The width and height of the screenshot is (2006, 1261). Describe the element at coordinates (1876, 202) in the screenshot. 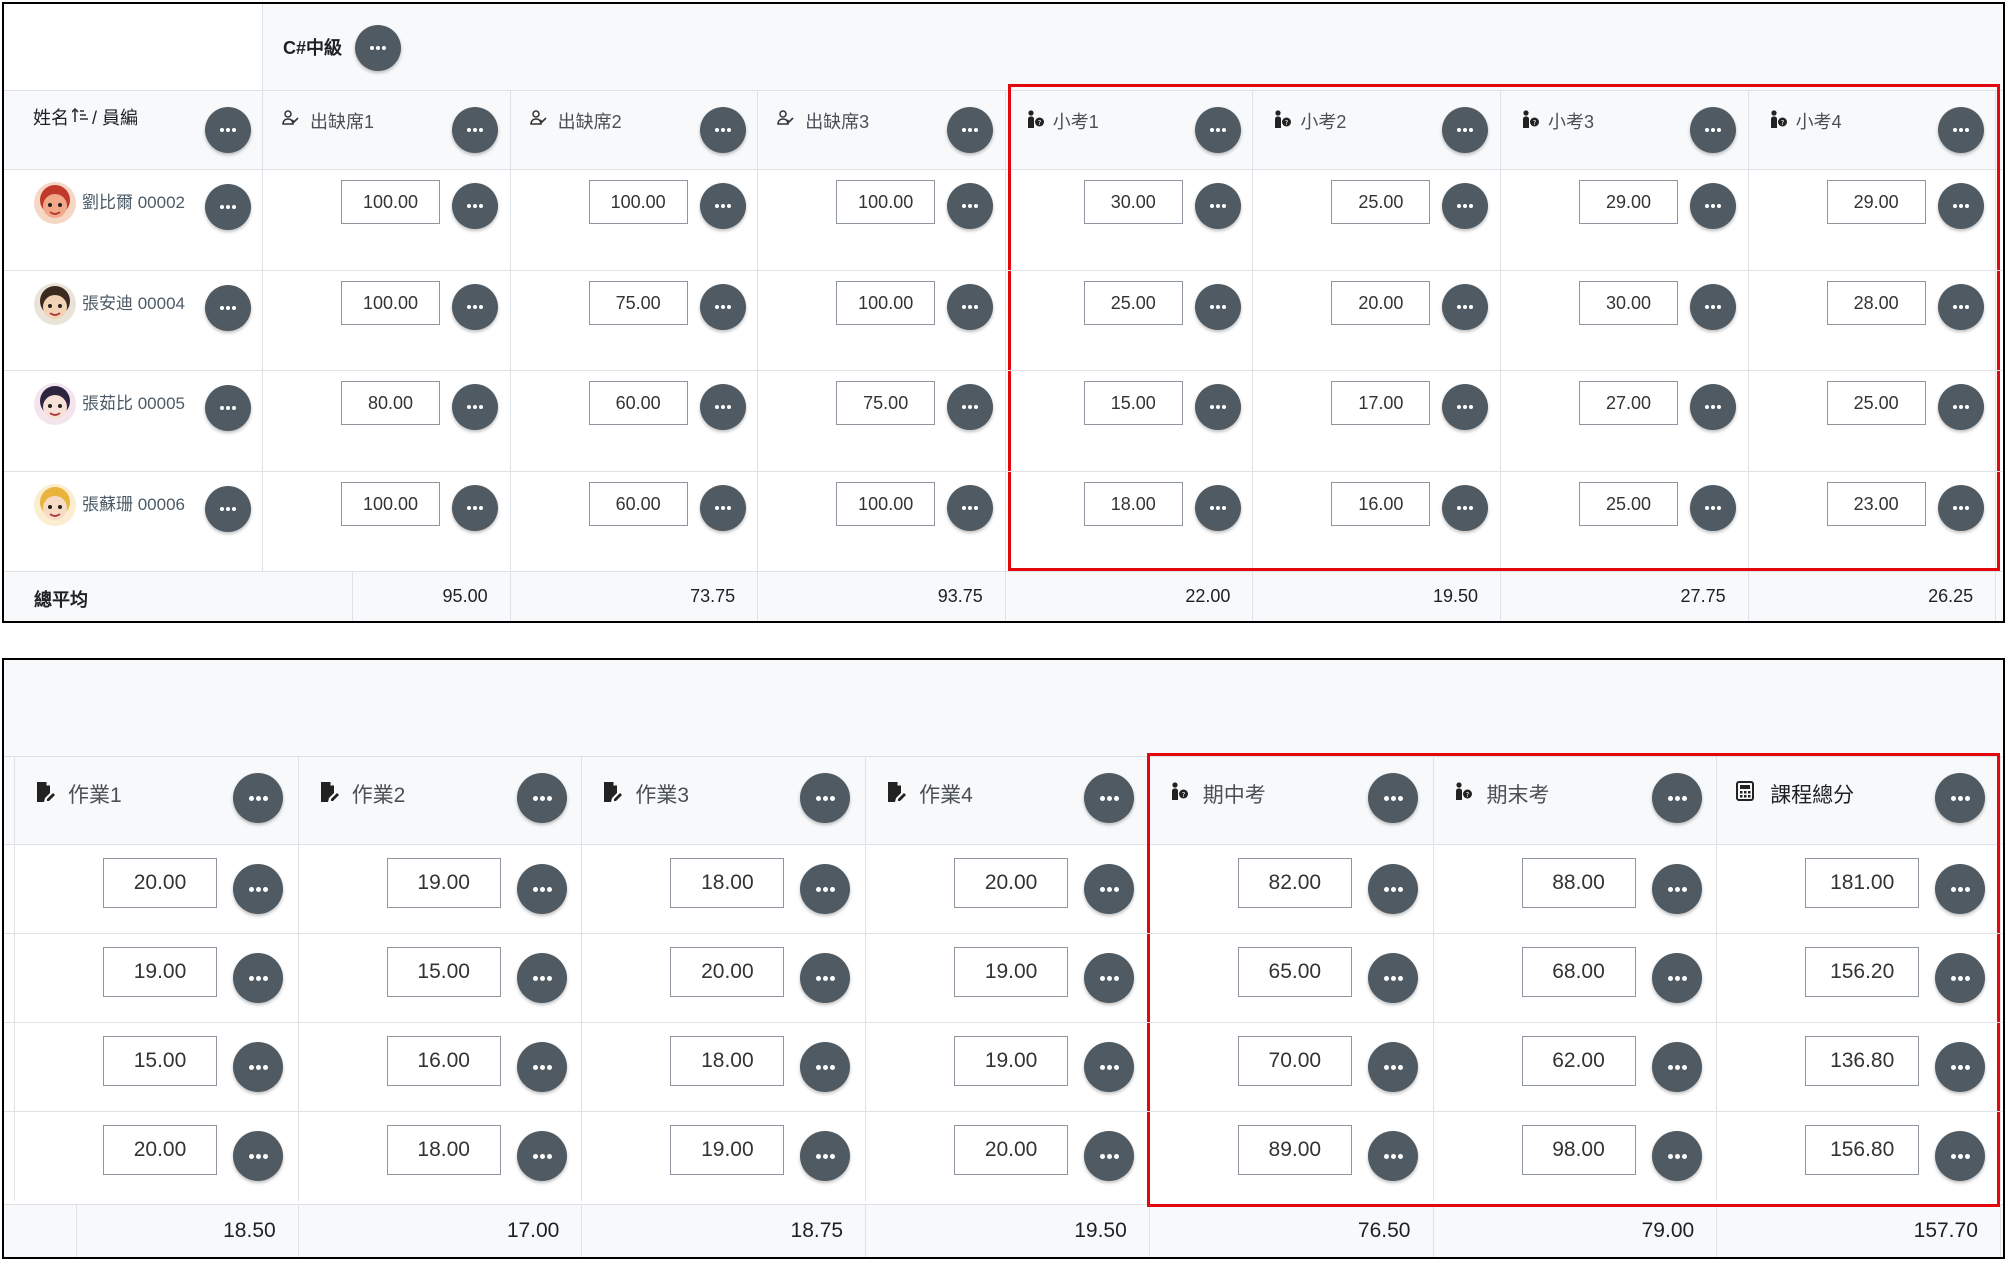

I see `grade-input: 29.00` at that location.